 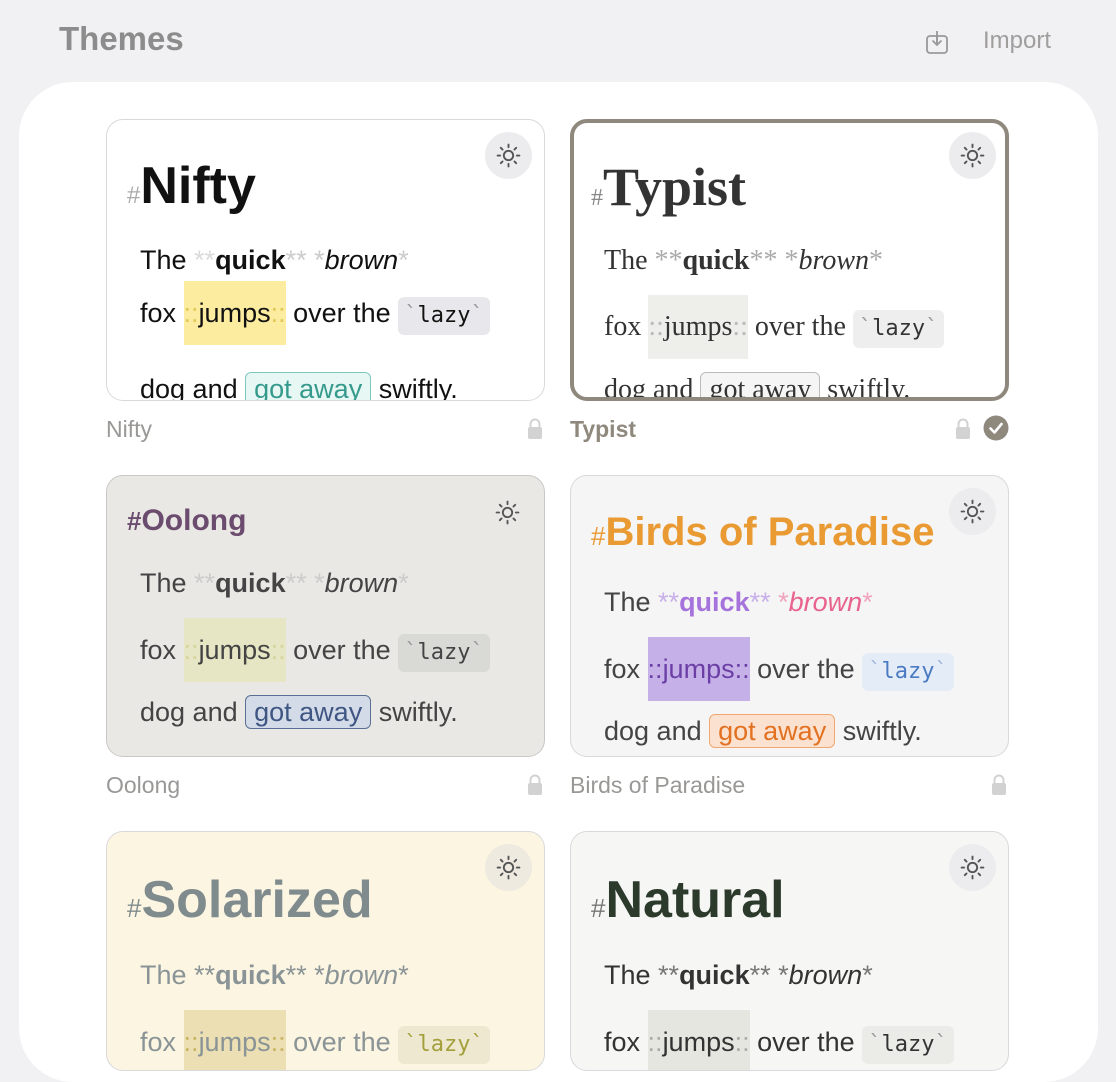 I want to click on theme-heading: #Natural, so click(x=688, y=900).